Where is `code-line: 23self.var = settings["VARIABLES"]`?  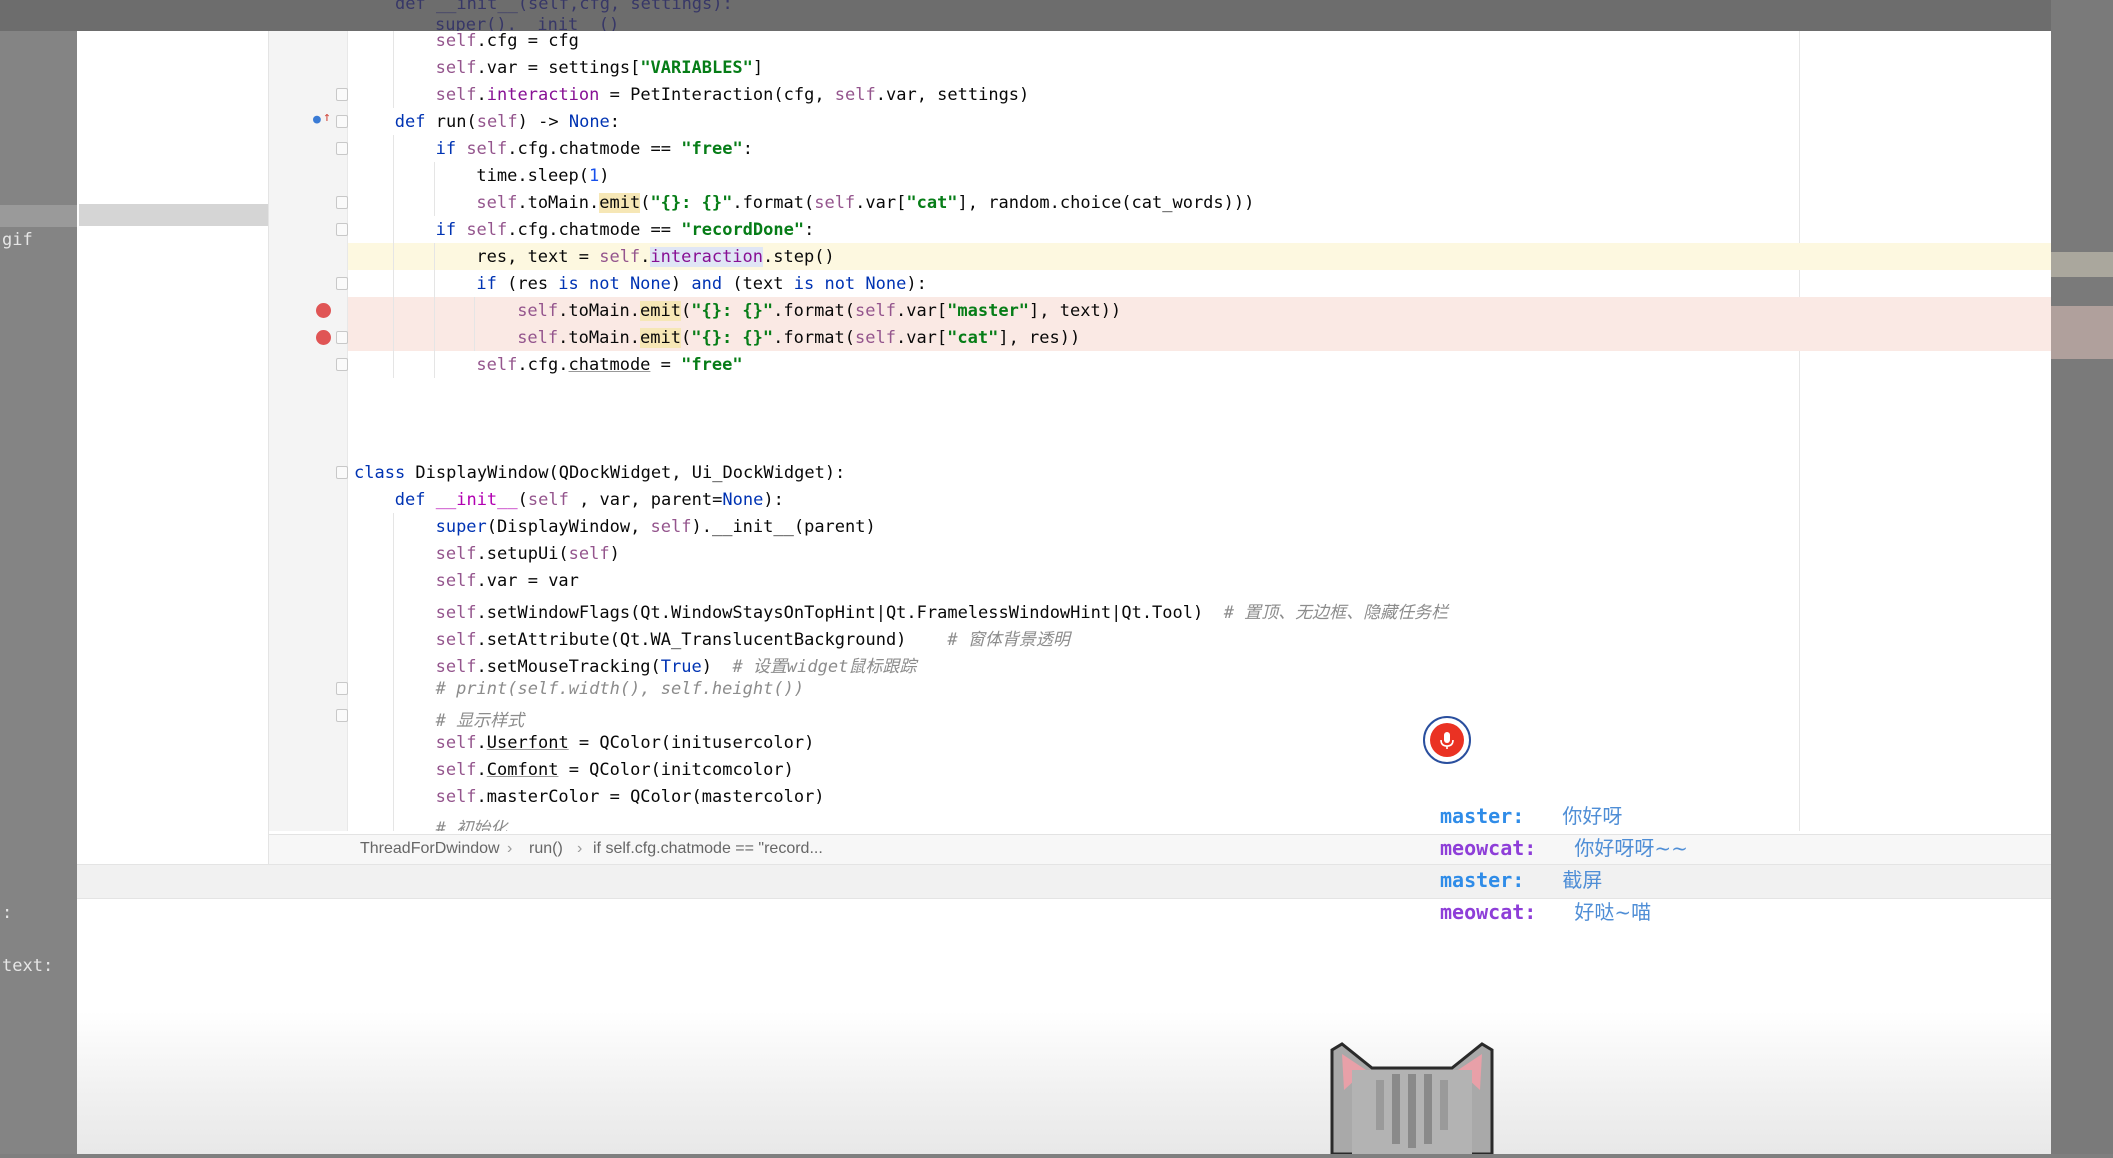
code-line: 23self.var = settings["VARIABLES"] is located at coordinates (1199, 67).